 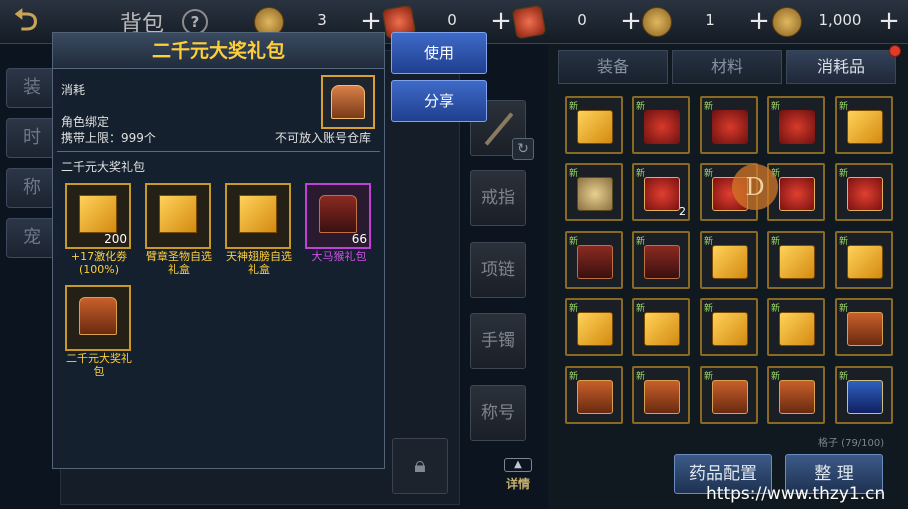 I want to click on reward-name: 大马猴礼包, so click(x=339, y=256).